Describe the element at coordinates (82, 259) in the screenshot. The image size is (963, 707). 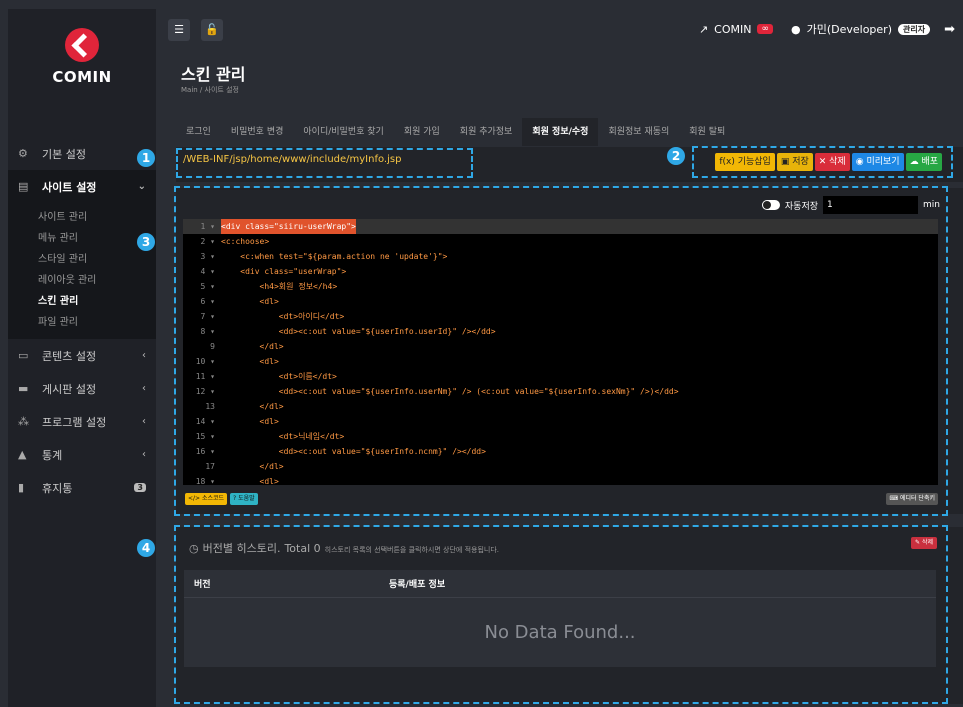
I see `submenu-item: 스타일 관리` at that location.